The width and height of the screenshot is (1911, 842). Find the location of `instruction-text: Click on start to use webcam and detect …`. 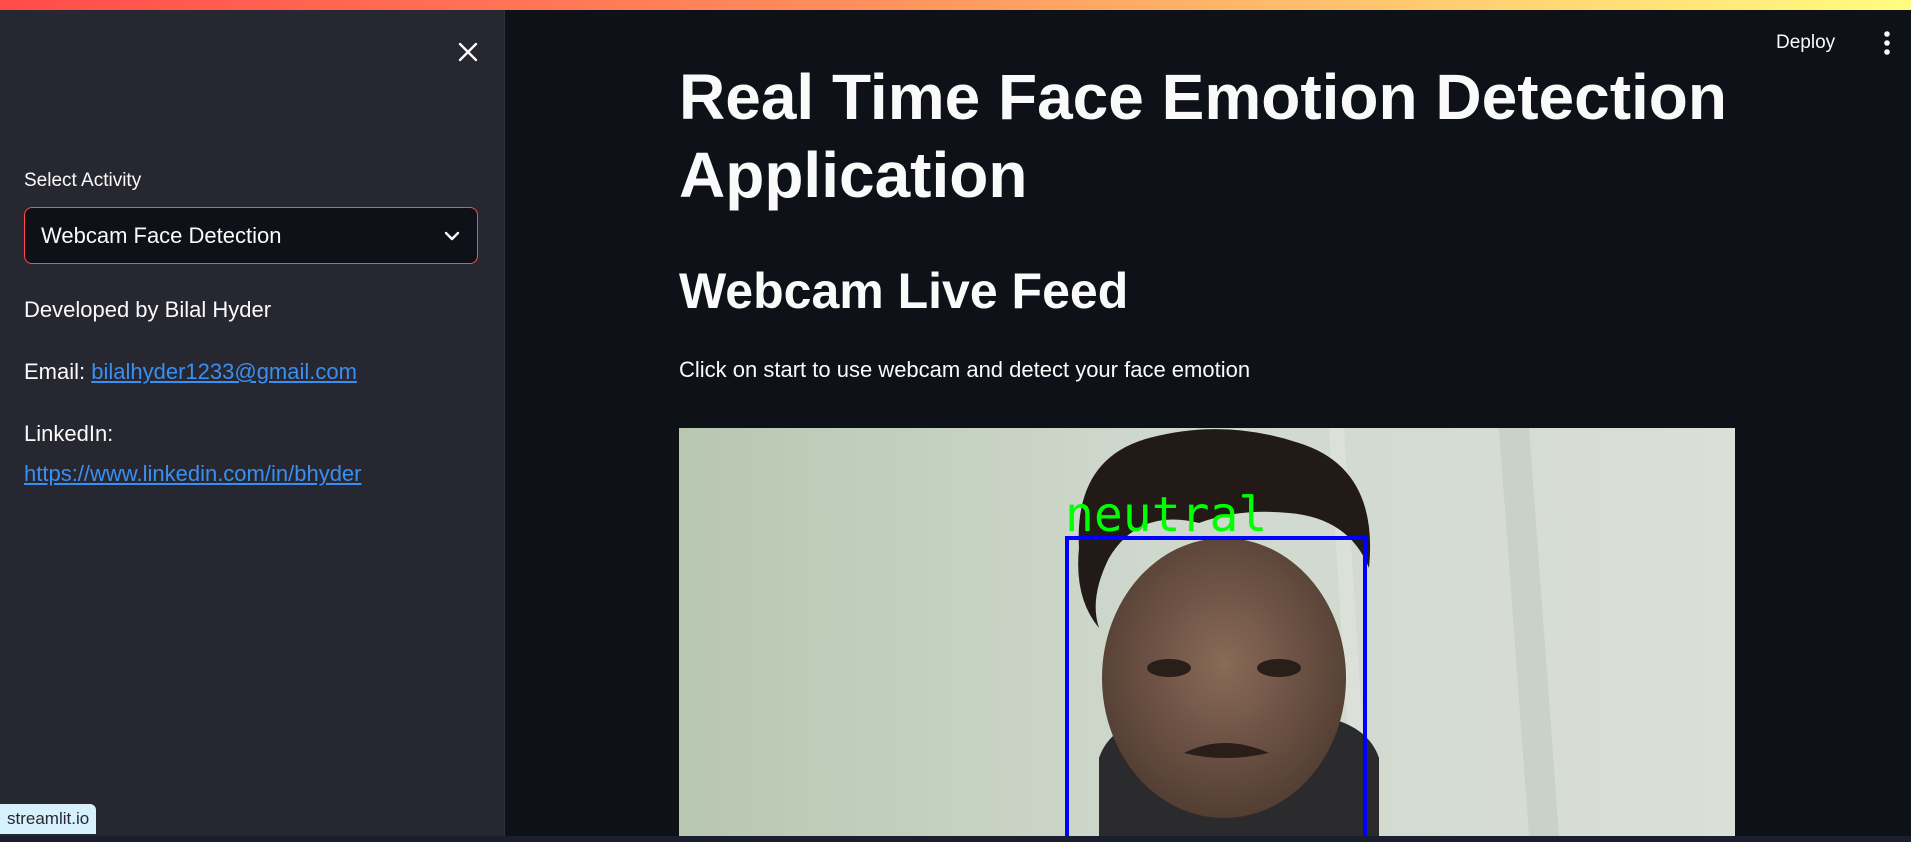

instruction-text: Click on start to use webcam and detect … is located at coordinates (965, 369).